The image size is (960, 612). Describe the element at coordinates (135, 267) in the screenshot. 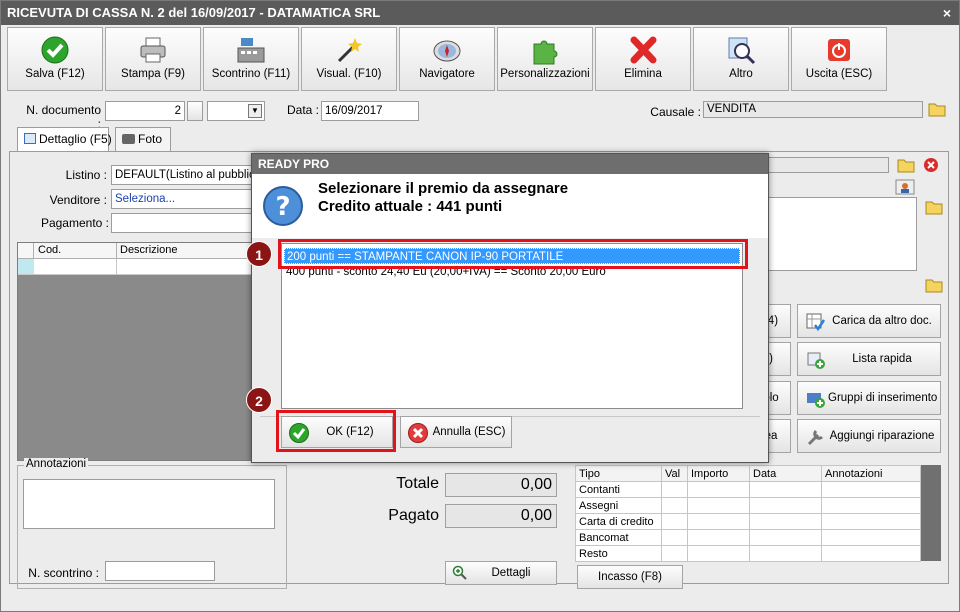

I see `table-row` at that location.